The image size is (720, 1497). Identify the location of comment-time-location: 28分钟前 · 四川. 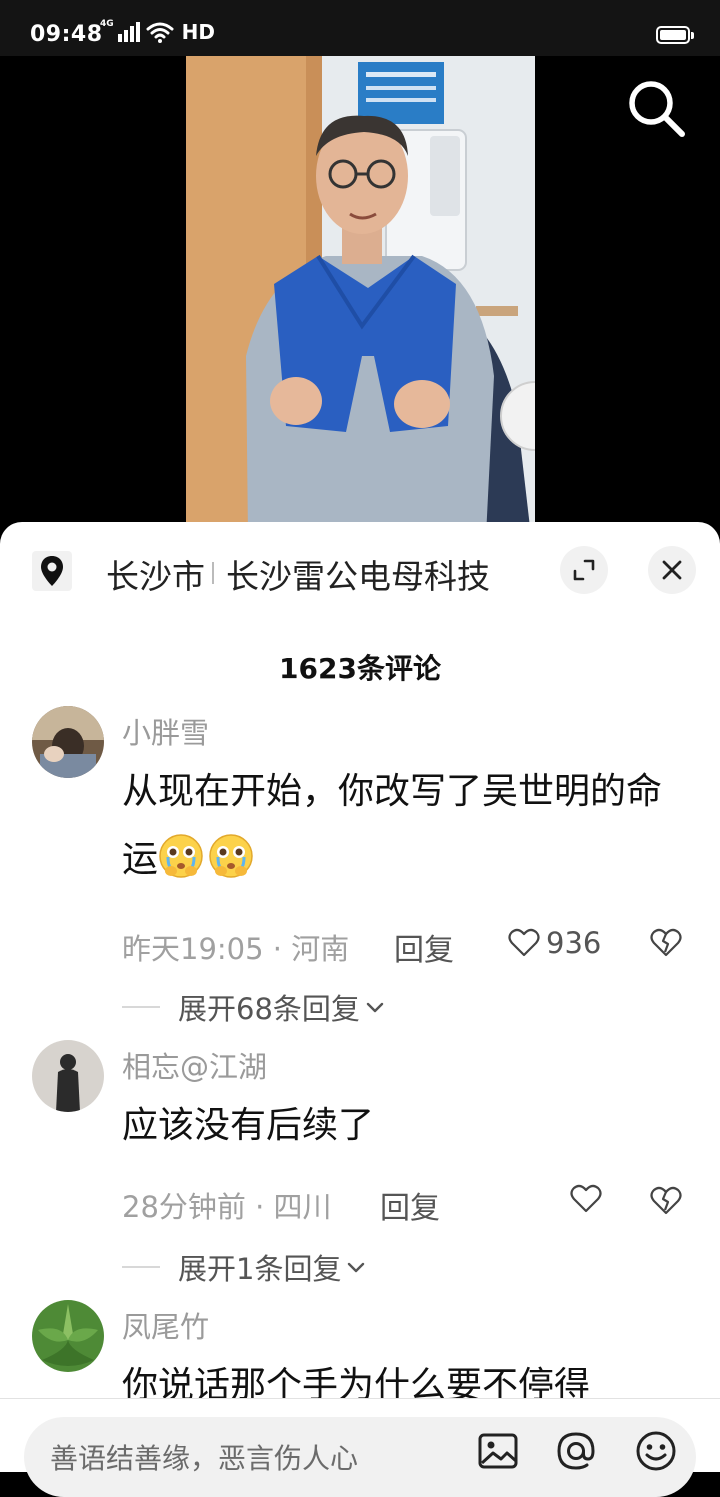
(227, 1207).